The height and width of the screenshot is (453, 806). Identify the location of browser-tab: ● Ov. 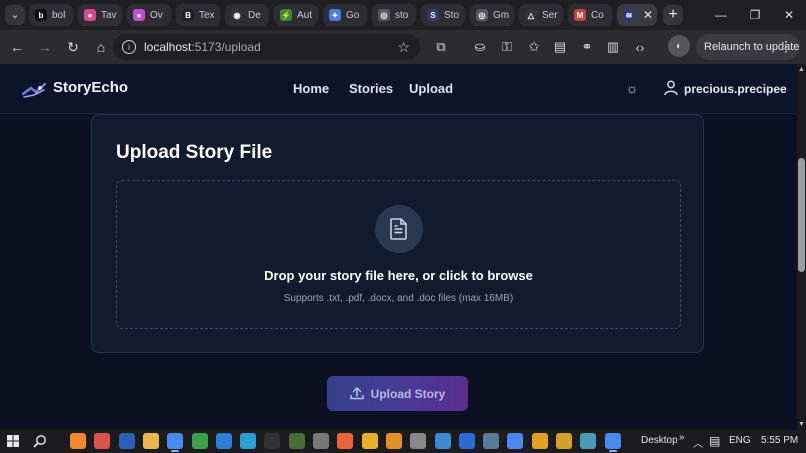
(149, 15).